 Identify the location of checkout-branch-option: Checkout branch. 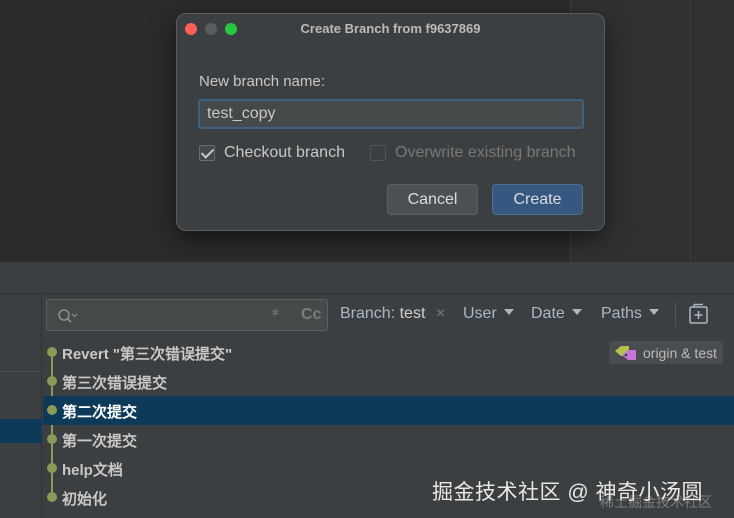
(272, 153).